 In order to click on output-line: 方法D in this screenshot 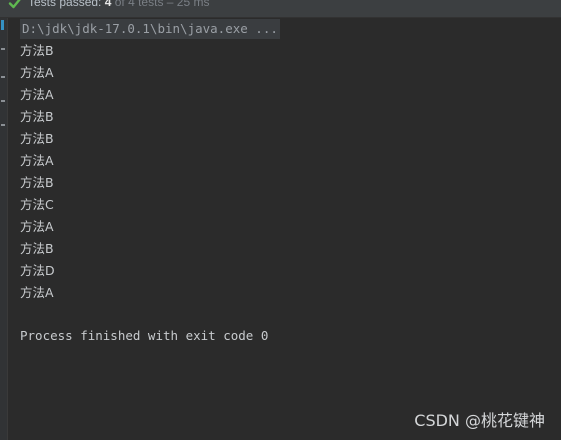, I will do `click(37, 270)`.